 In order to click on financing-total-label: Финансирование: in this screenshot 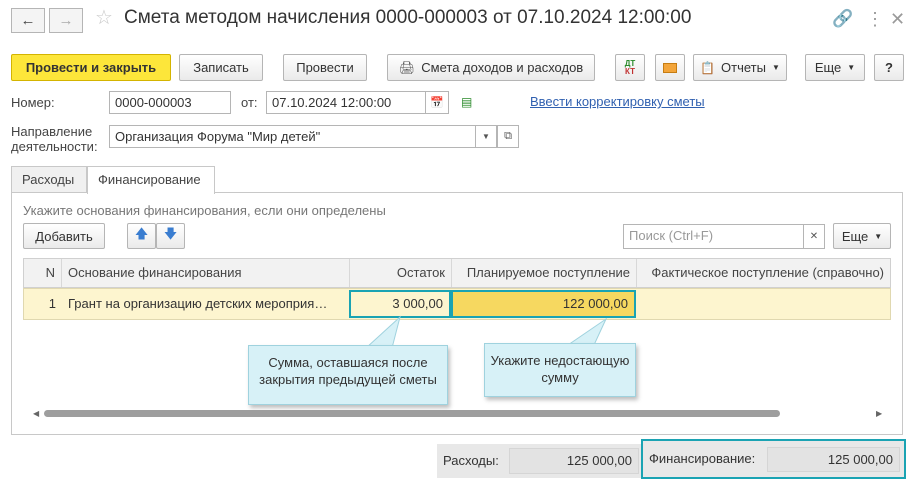, I will do `click(702, 458)`.